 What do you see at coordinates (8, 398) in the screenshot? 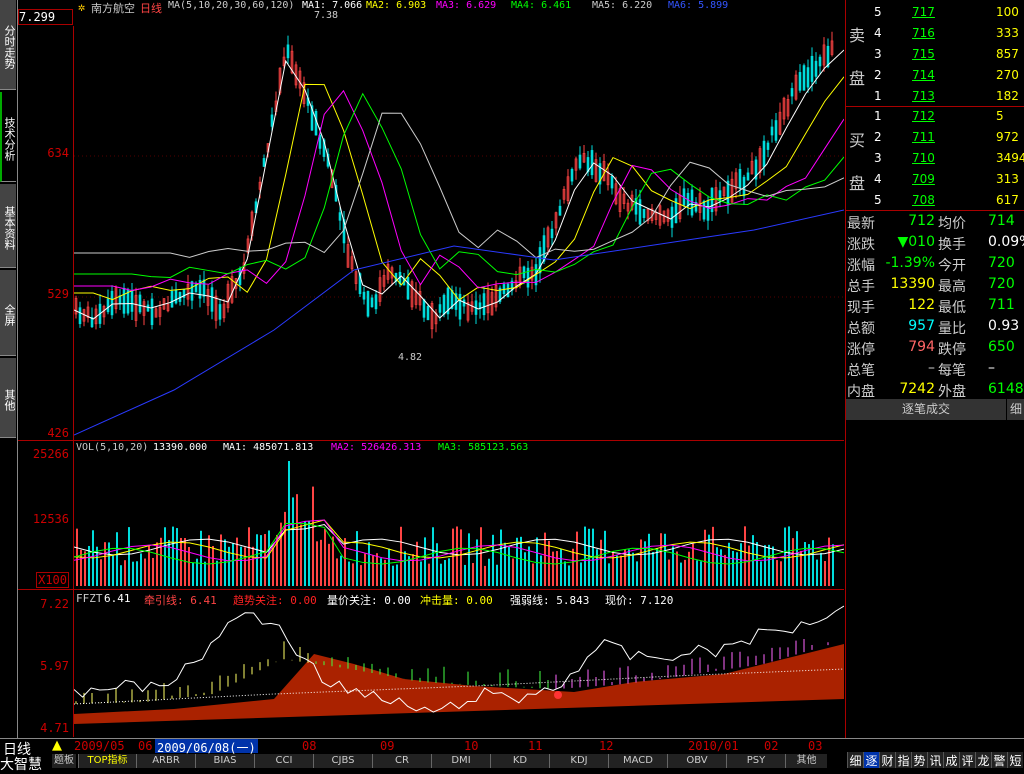
I see `tab-other: 其他` at bounding box center [8, 398].